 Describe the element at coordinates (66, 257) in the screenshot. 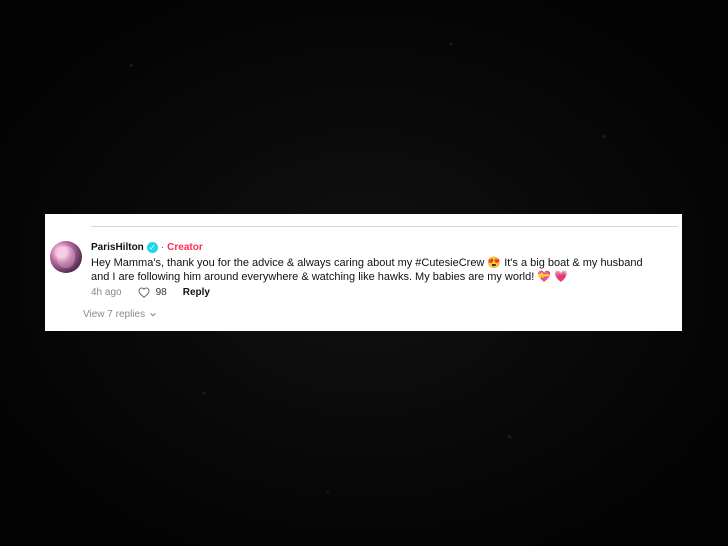

I see `avatar` at that location.